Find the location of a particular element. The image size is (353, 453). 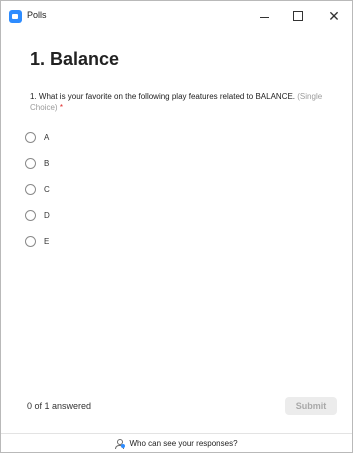

option-b: B is located at coordinates (37, 163).